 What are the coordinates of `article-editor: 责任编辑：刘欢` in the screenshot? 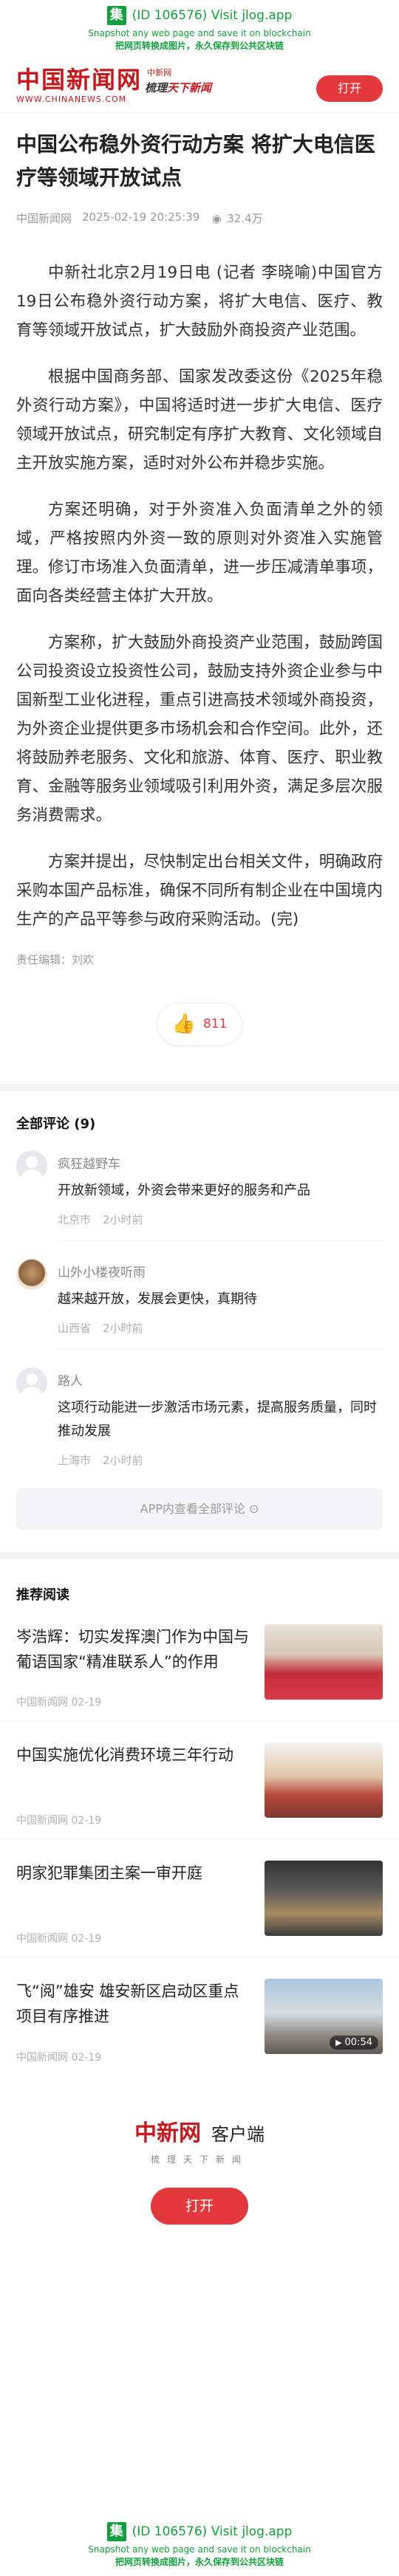 It's located at (55, 959).